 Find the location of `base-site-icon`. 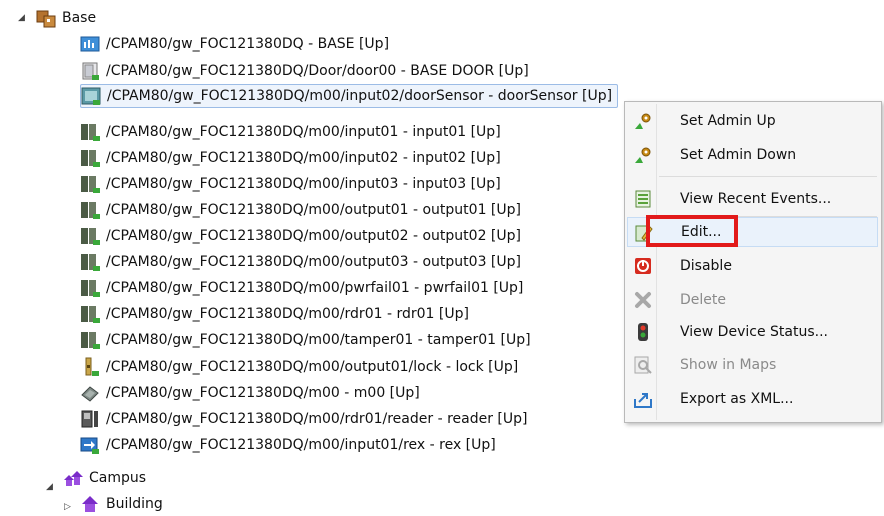

base-site-icon is located at coordinates (46, 19).